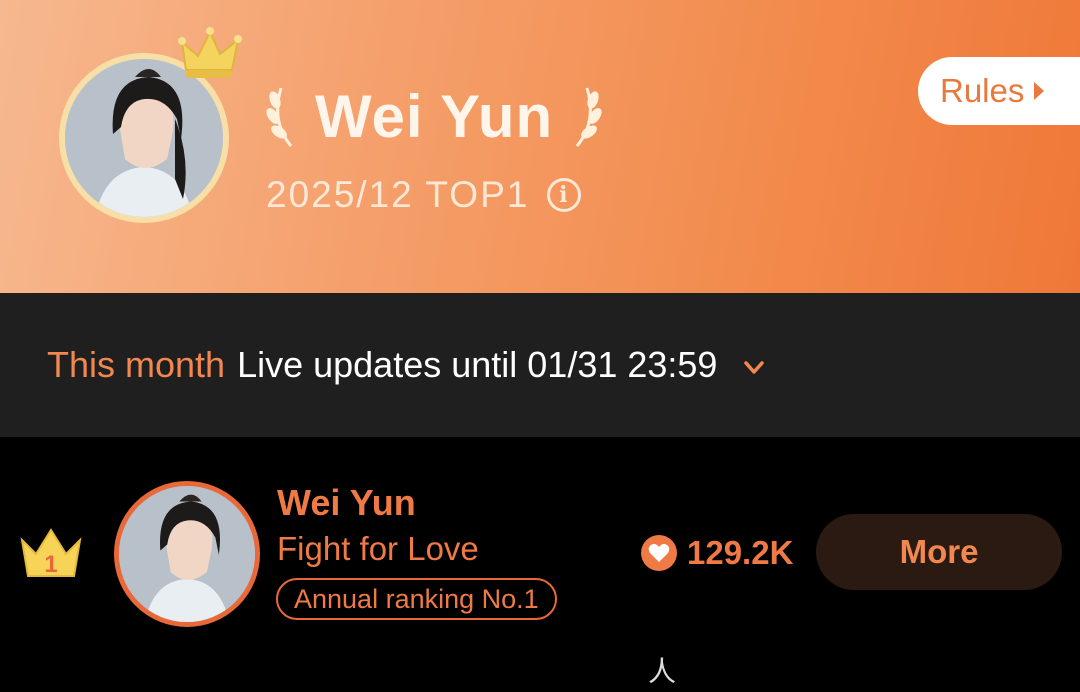  What do you see at coordinates (589, 117) in the screenshot?
I see `laurel-right-icon` at bounding box center [589, 117].